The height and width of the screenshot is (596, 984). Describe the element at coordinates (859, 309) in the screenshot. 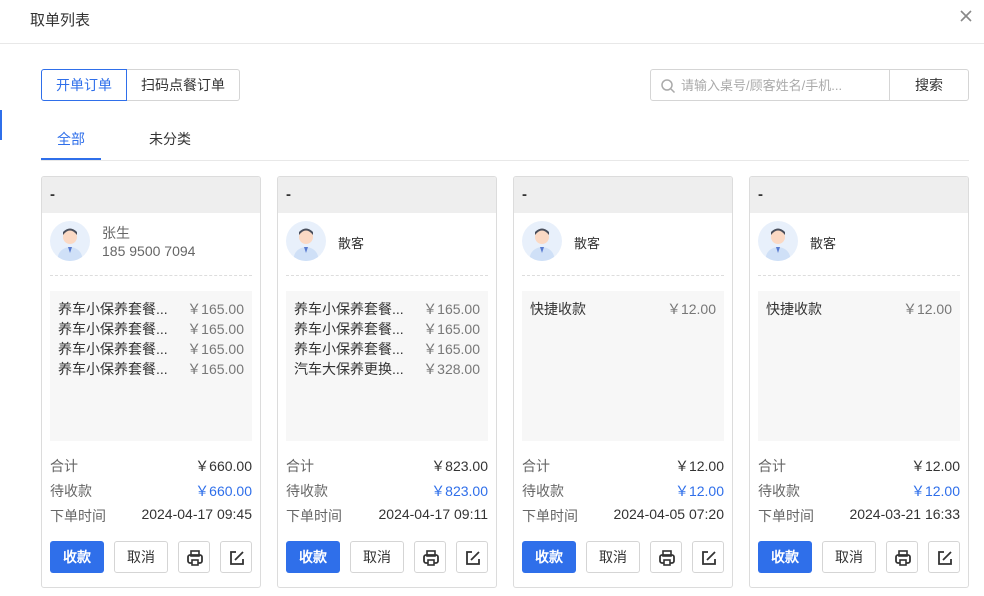

I see `list-item: 快捷收款 ￥12.00` at that location.